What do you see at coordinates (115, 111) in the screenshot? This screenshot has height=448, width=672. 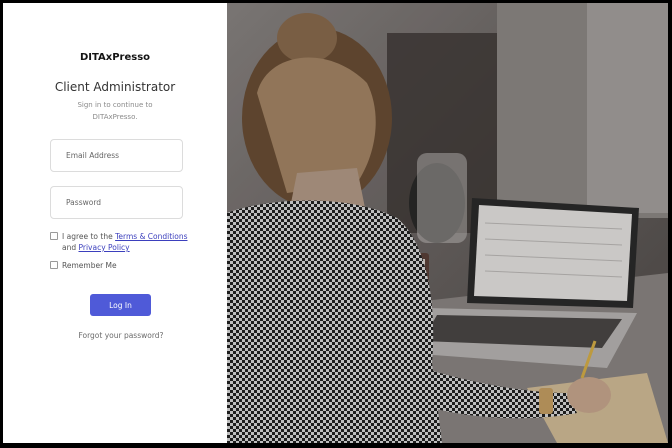 I see `page-subtitle: Sign in to continue to DITAxPresso.` at bounding box center [115, 111].